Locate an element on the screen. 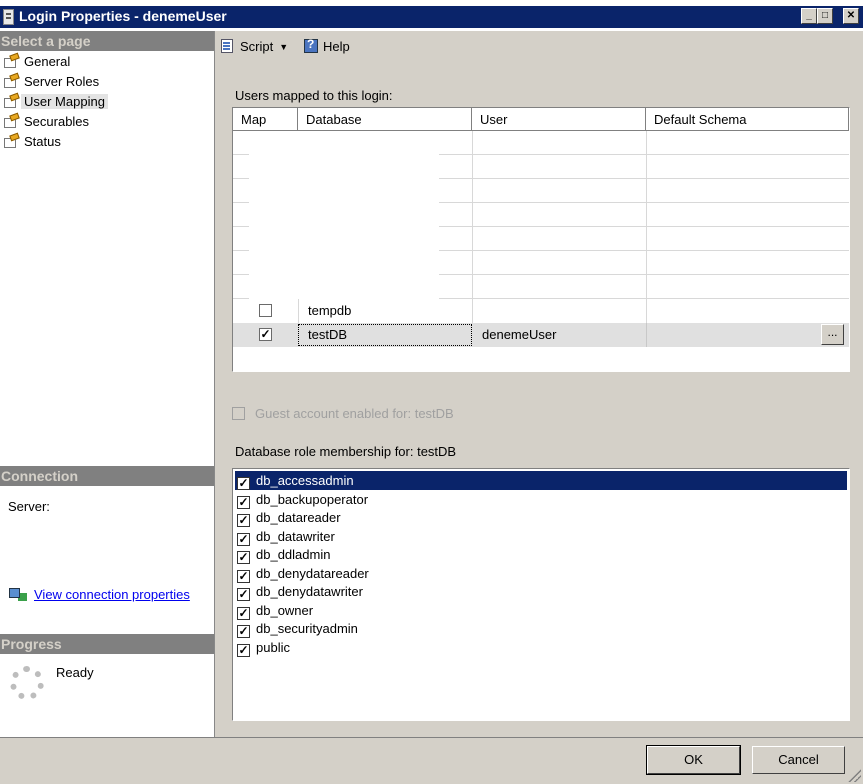  ok-button: OK is located at coordinates (693, 760).